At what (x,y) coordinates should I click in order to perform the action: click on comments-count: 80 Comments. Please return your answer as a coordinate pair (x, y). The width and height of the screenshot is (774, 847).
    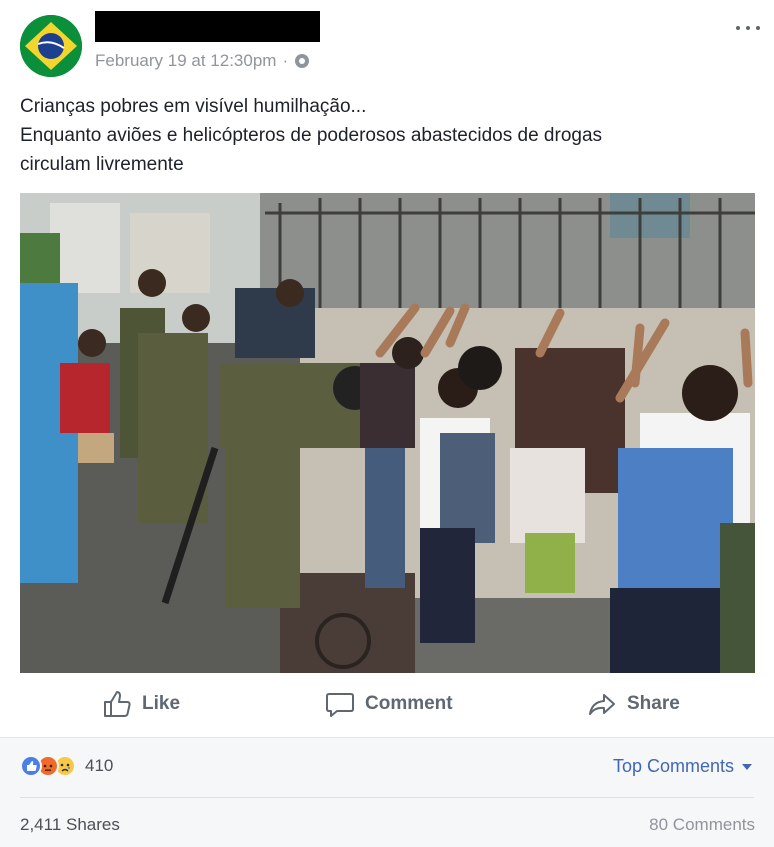
    Looking at the image, I should click on (702, 825).